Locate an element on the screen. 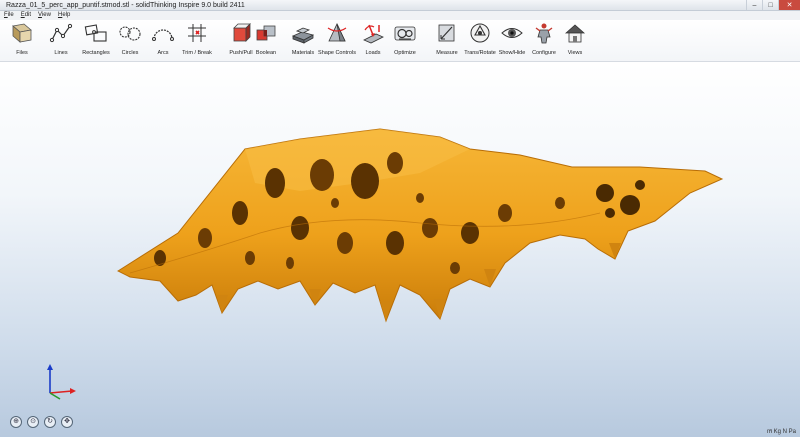 This screenshot has width=800, height=437. materials-icon is located at coordinates (303, 35).